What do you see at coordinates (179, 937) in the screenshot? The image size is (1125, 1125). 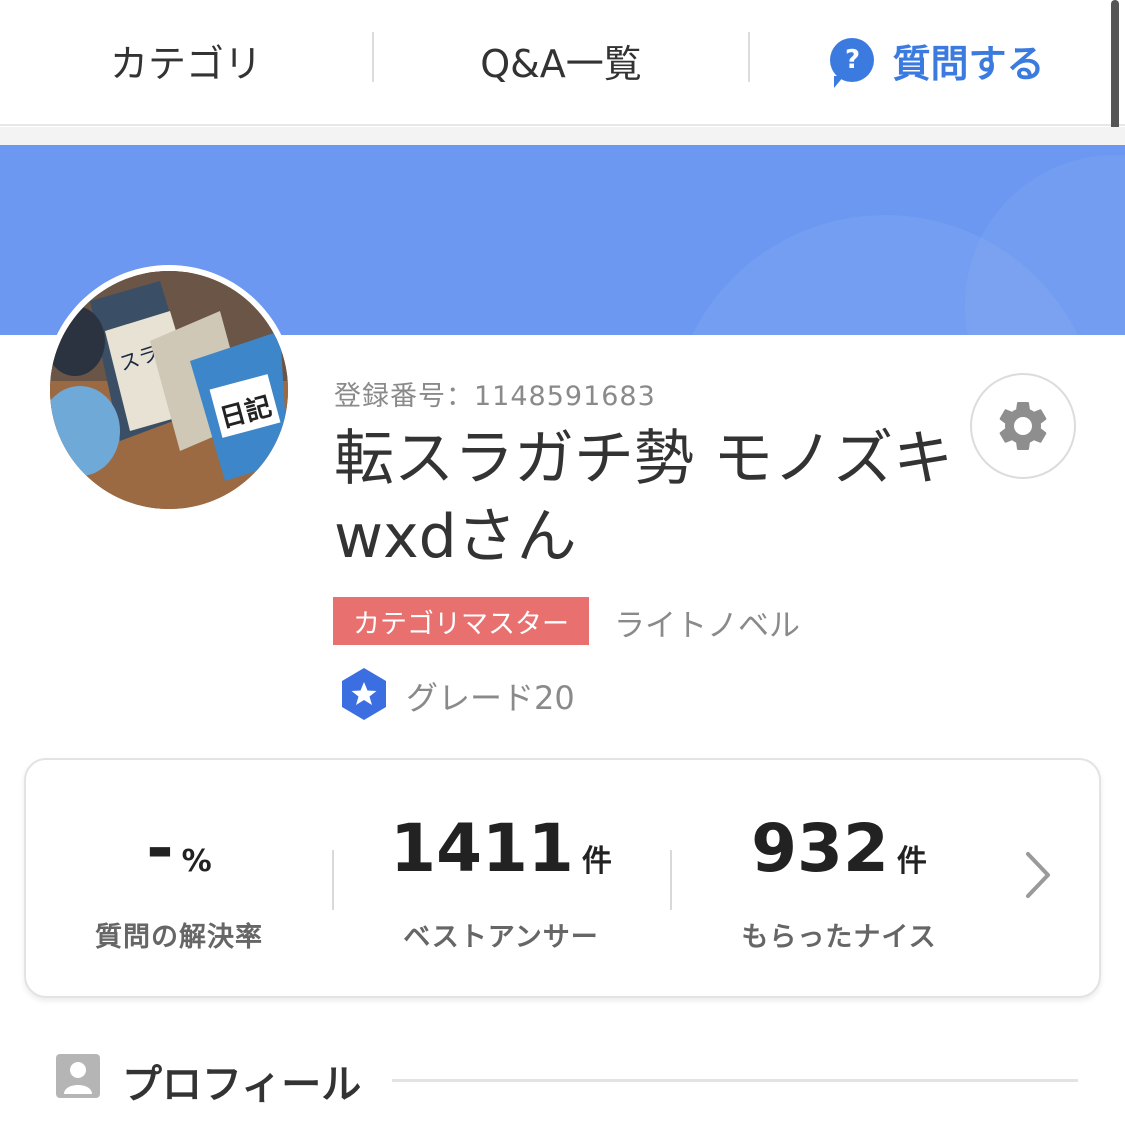 I see `stat-label: 質問の解決率` at bounding box center [179, 937].